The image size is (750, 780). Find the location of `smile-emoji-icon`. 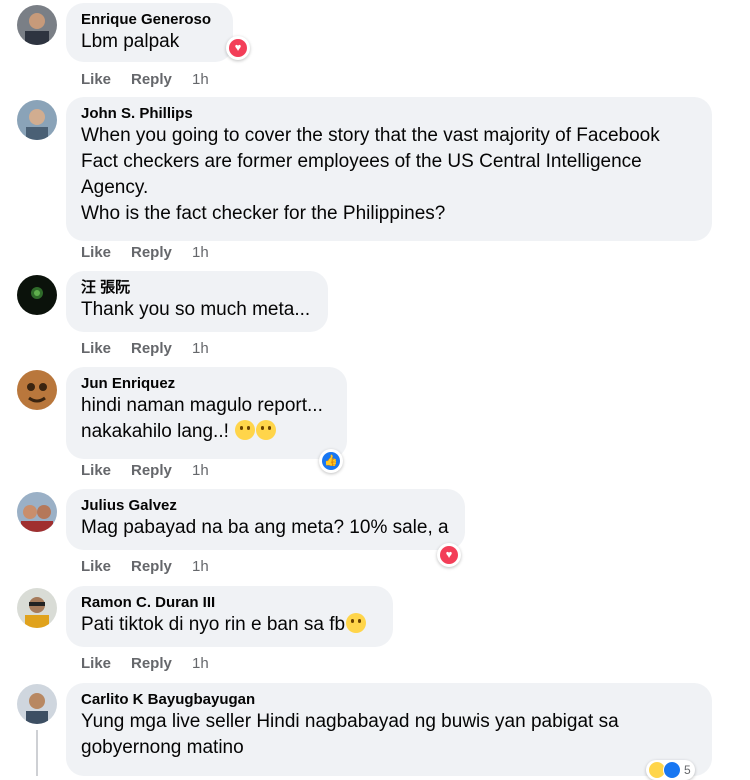

smile-emoji-icon is located at coordinates (245, 430).